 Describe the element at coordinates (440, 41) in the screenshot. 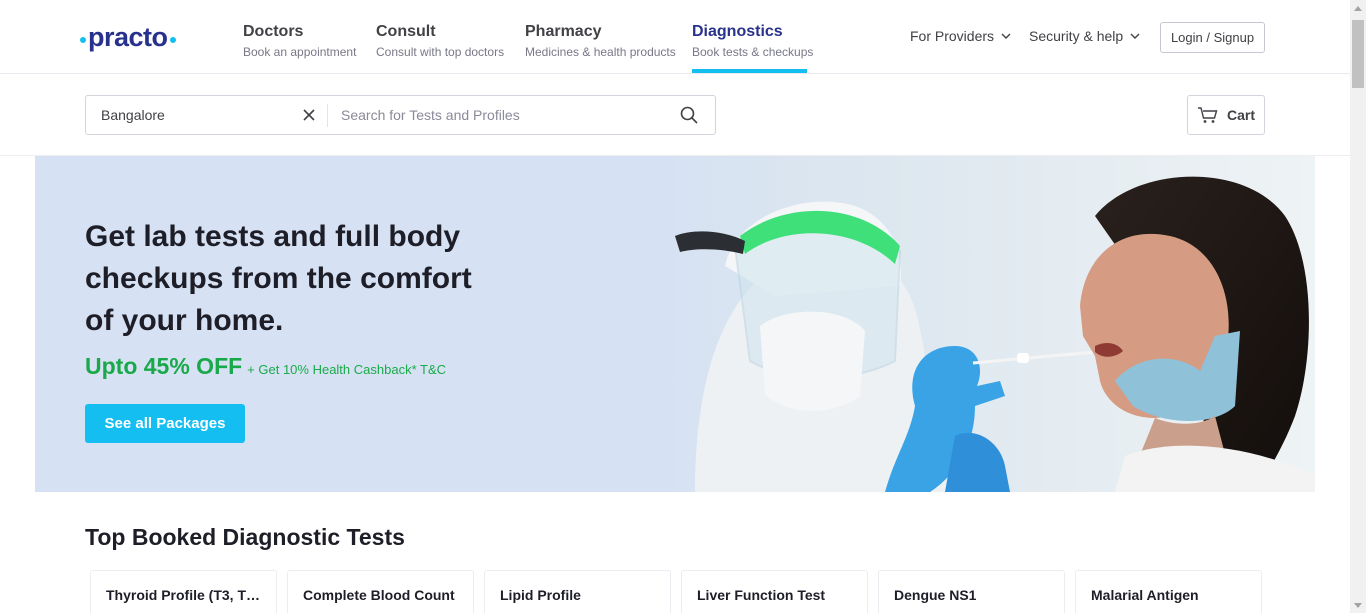

I see `nav-consult: Consult Consult with top doctors` at that location.